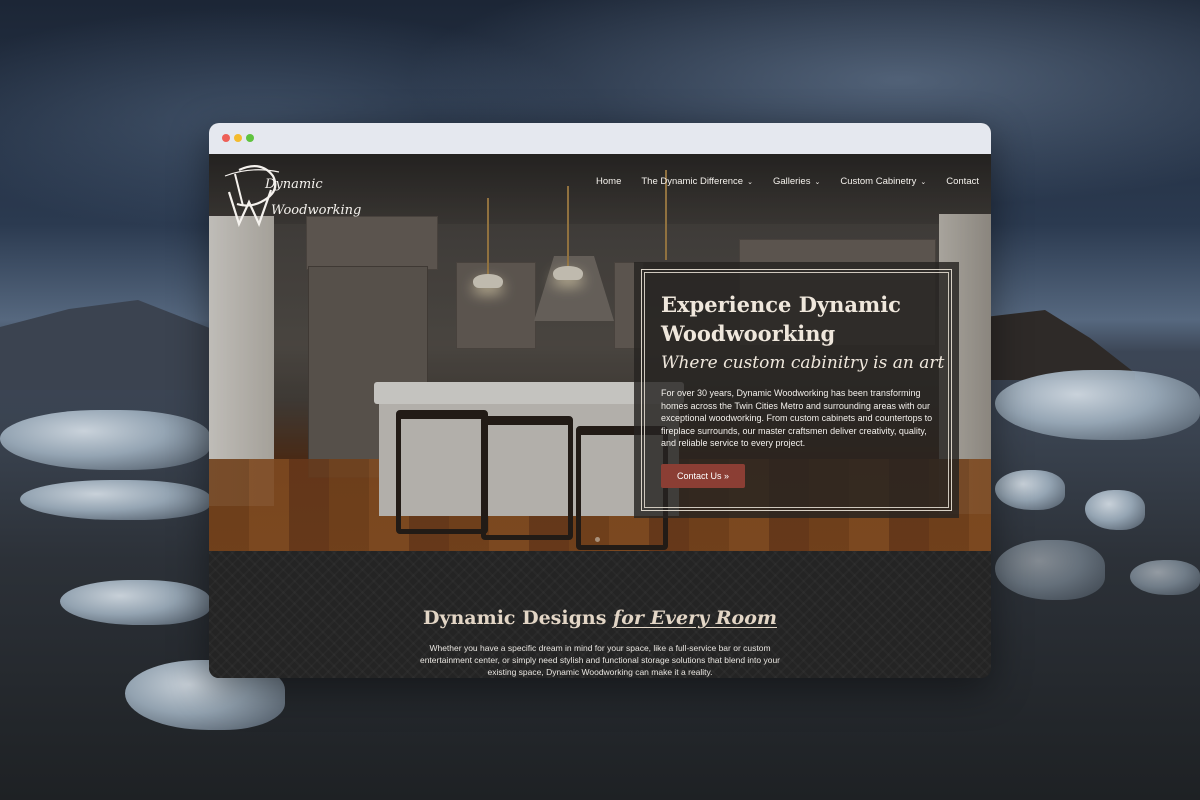 The height and width of the screenshot is (800, 1200). I want to click on dynamic-woodworking-logo: Dynamic Woodworking, so click(291, 195).